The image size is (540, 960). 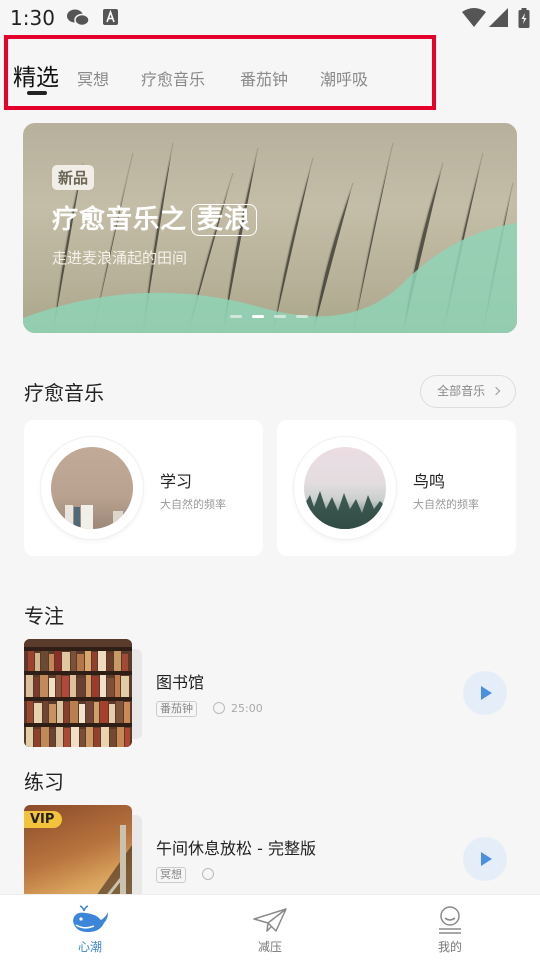 What do you see at coordinates (32, 18) in the screenshot?
I see `status-time: 1:30` at bounding box center [32, 18].